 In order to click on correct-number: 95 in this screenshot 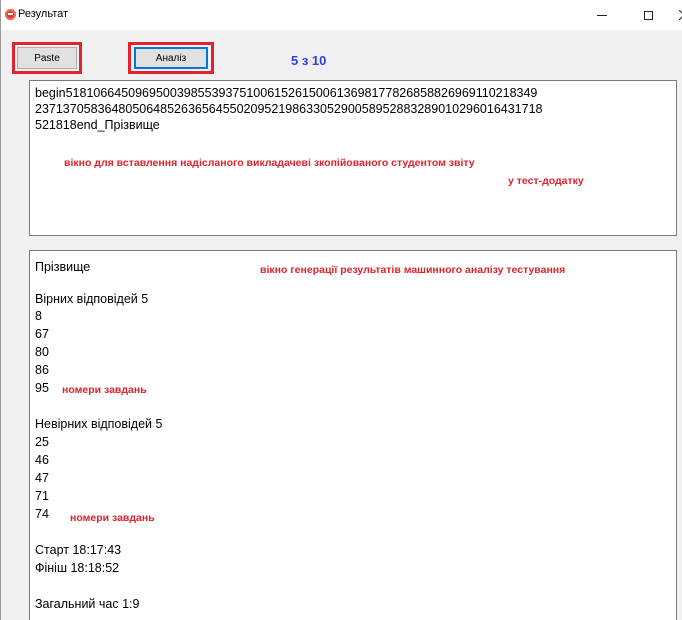, I will do `click(42, 388)`.